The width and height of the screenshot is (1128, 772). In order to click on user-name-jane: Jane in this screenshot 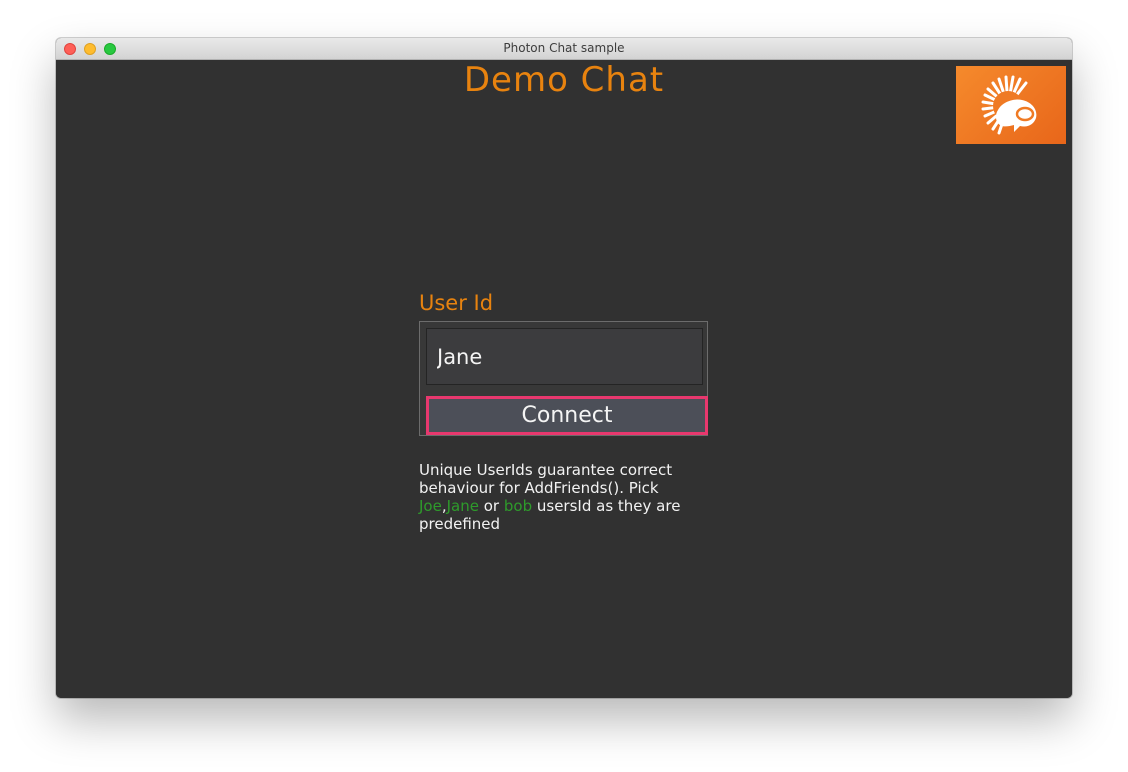, I will do `click(462, 506)`.